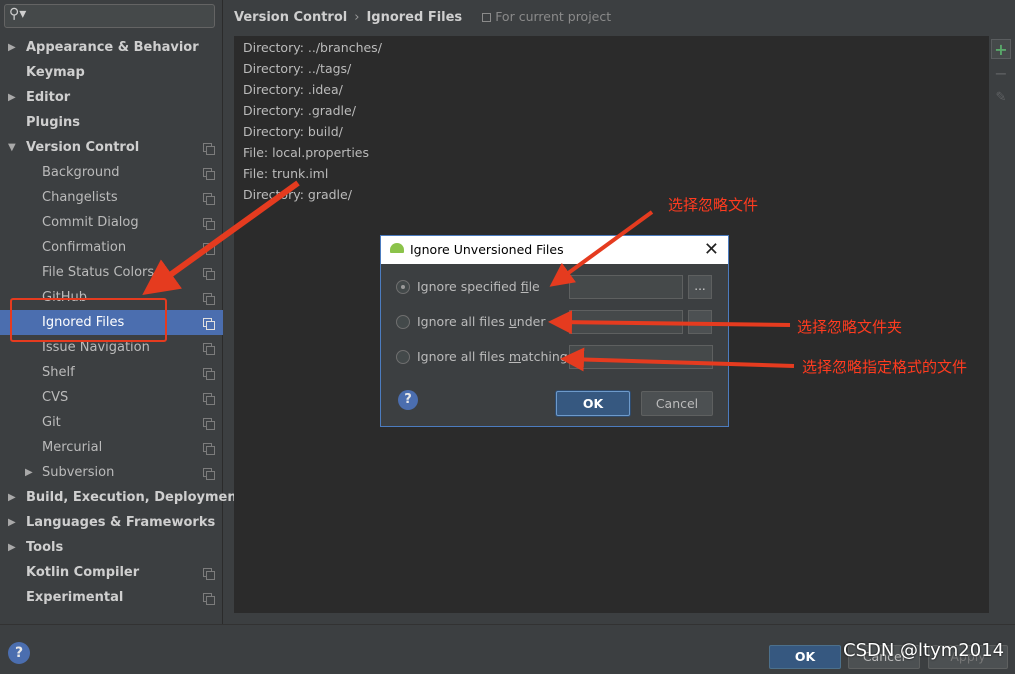 The height and width of the screenshot is (674, 1015). What do you see at coordinates (611, 194) in the screenshot?
I see `list-item: Directory: gradle/` at bounding box center [611, 194].